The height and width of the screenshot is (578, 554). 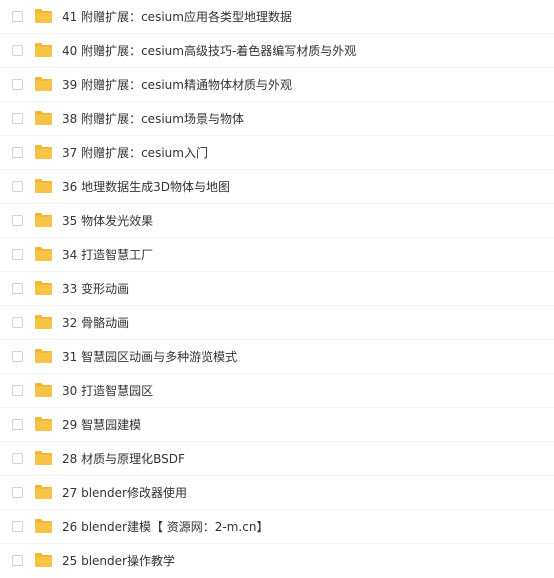 I want to click on list-item: 40 附赠扩展：cesium高级技巧-着色器编写材质与外观, so click(x=277, y=51).